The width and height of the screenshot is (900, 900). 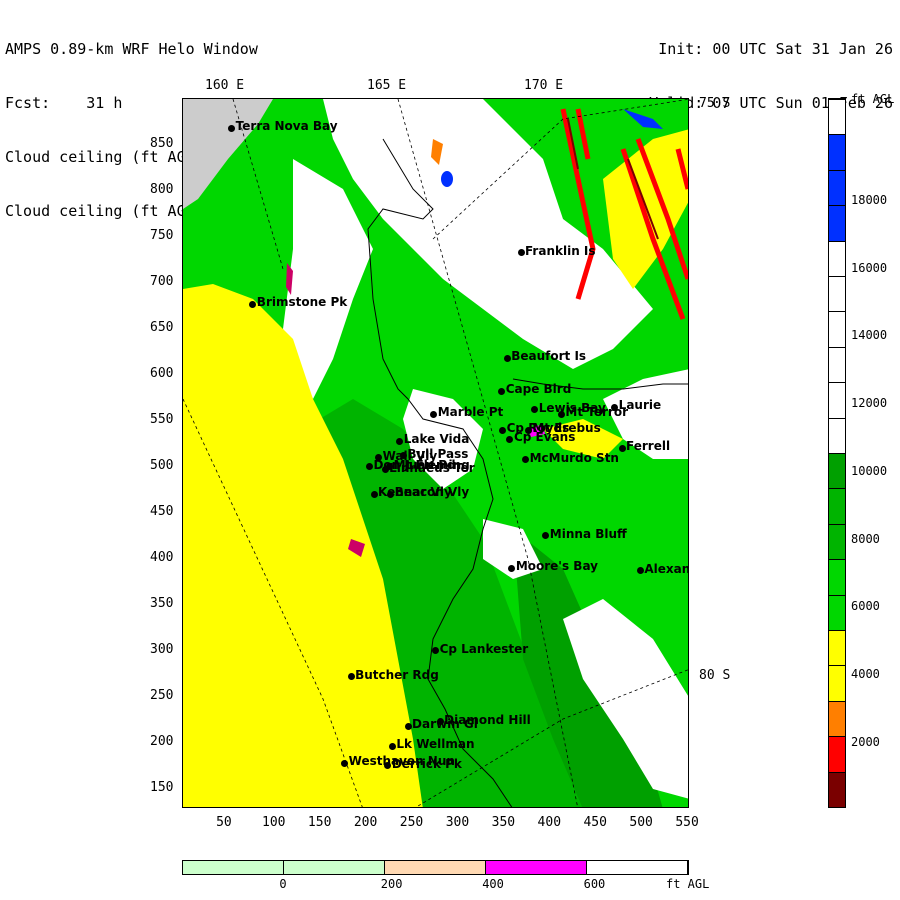 I want to click on y-tick-label: 250, so click(x=162, y=695).